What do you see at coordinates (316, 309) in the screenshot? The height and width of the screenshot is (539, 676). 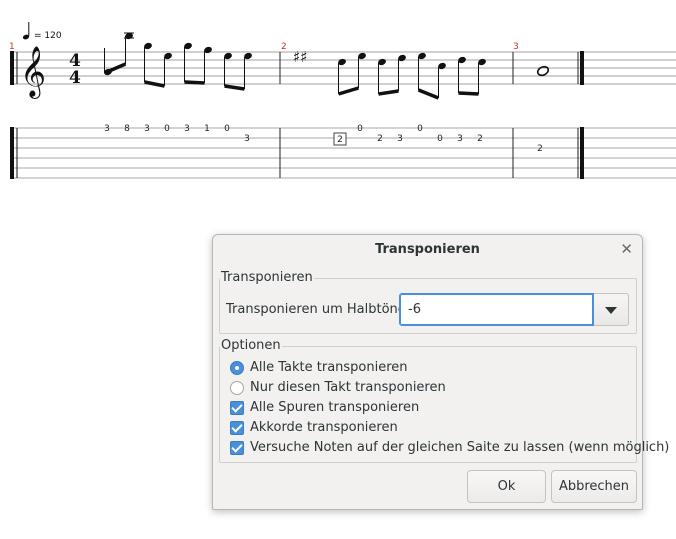 I see `semitones-label: Transponieren um Halbtöne` at bounding box center [316, 309].